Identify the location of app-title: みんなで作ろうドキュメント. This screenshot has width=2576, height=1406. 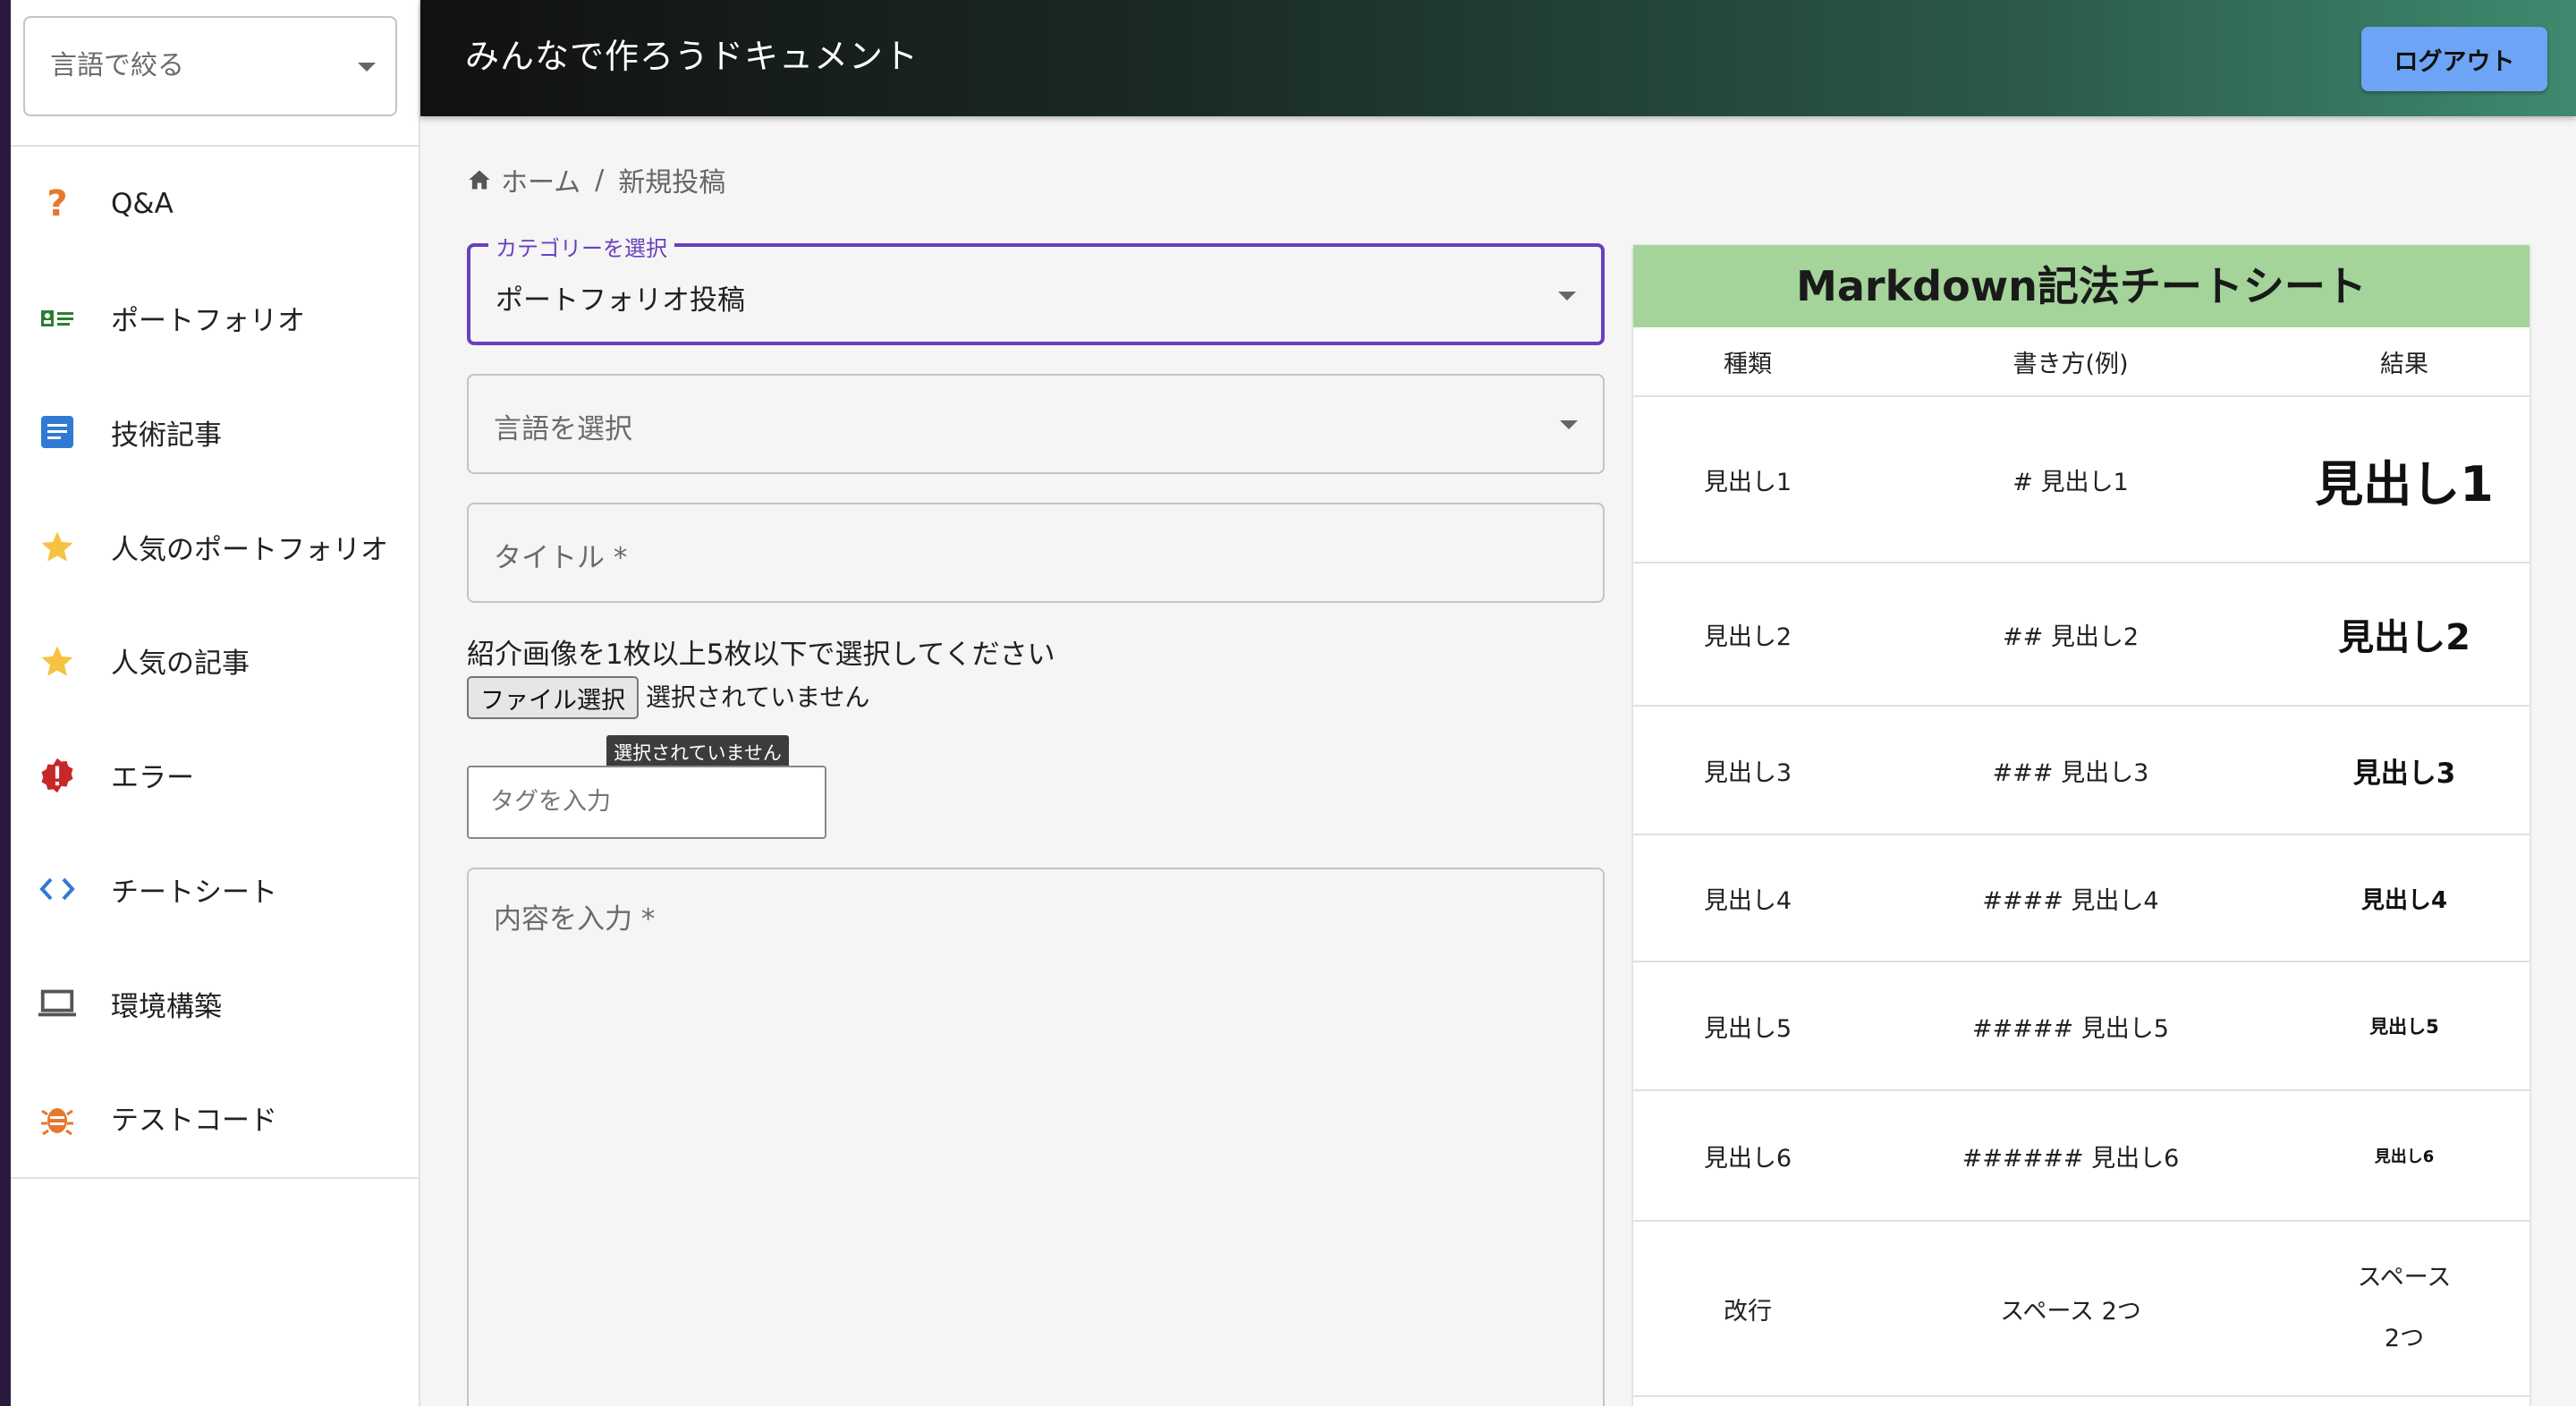
(692, 57).